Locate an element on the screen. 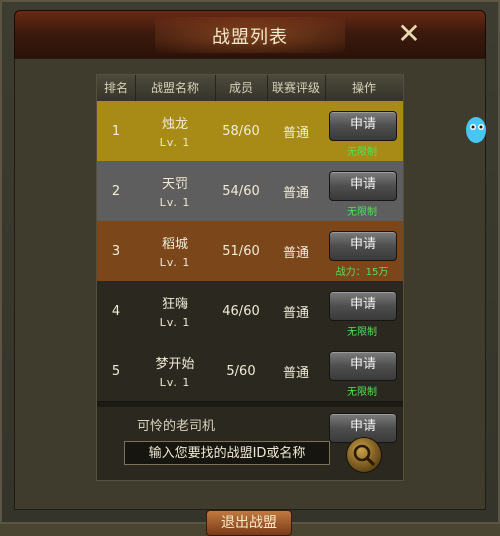 The height and width of the screenshot is (536, 500). alliance-name-cell: 狂嗨 Lv. 1 is located at coordinates (175, 311).